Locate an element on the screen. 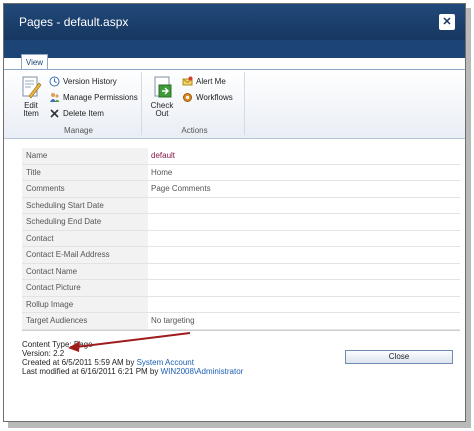 The width and height of the screenshot is (474, 431). delete-item-button: Delete Item is located at coordinates (76, 114).